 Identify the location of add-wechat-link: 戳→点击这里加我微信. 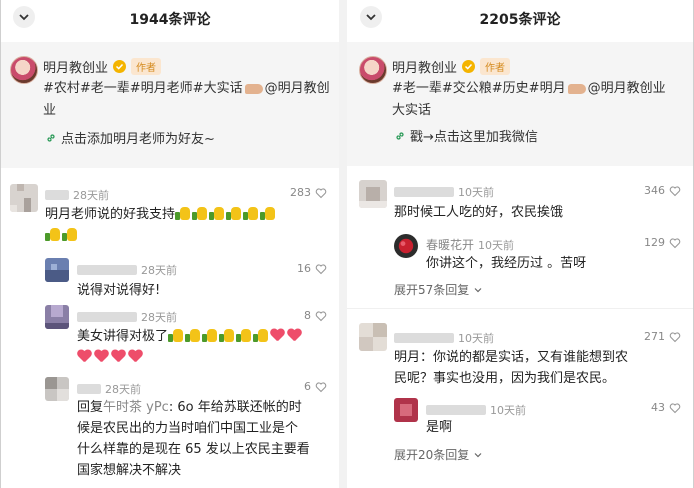
(466, 135).